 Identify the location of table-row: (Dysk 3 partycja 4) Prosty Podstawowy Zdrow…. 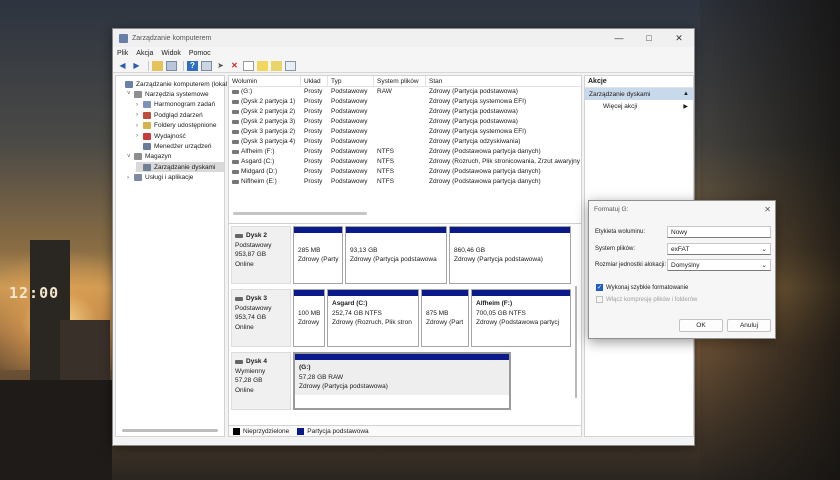
(405, 142).